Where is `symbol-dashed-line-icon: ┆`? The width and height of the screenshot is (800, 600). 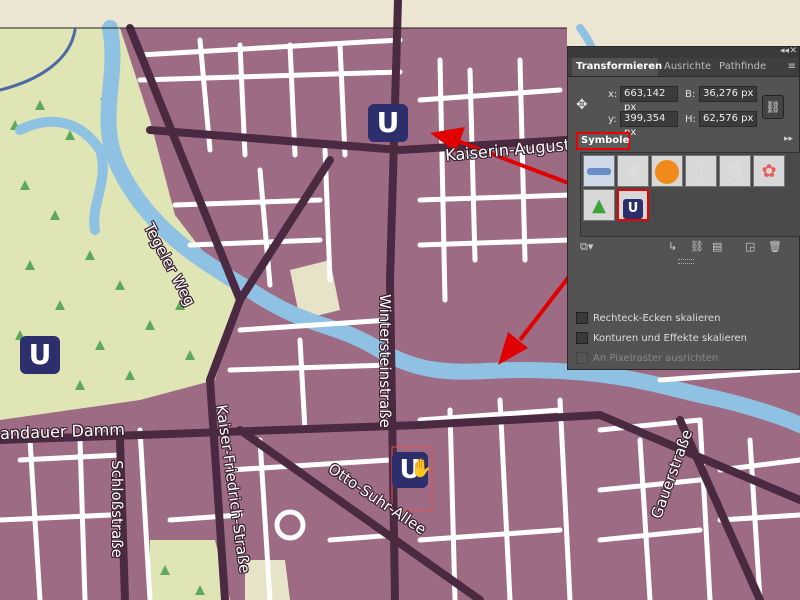 symbol-dashed-line-icon: ┆ is located at coordinates (701, 171).